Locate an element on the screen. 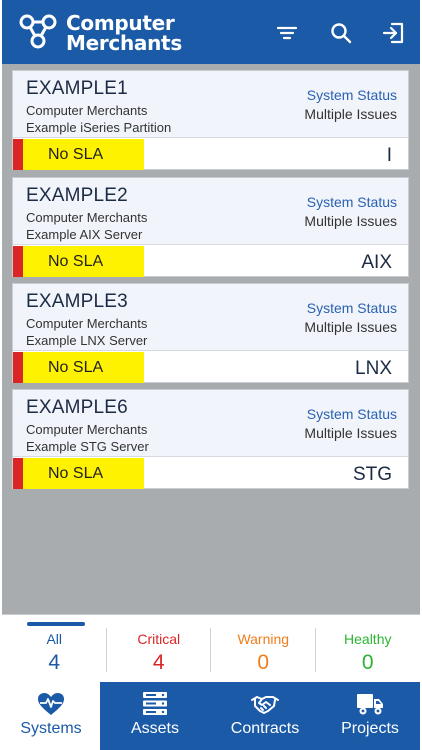 The height and width of the screenshot is (750, 422). company-logo-icon is located at coordinates (40, 32).